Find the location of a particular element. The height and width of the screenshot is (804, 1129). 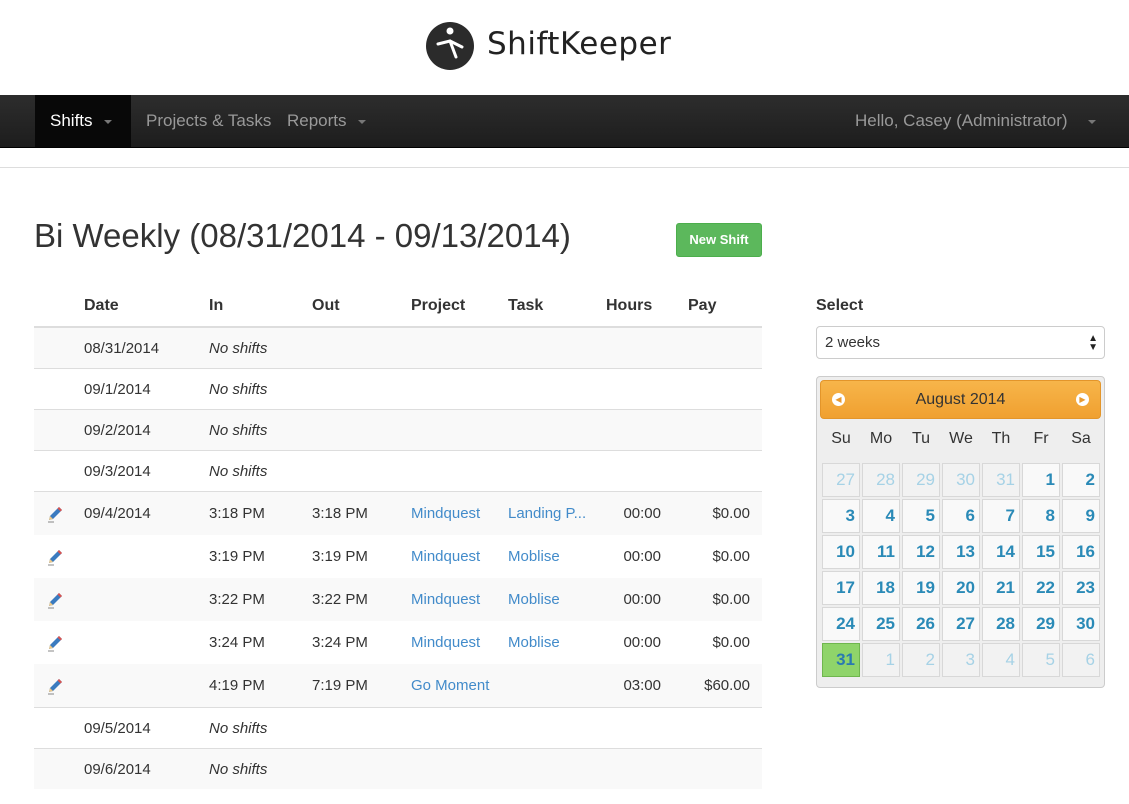

weekday-label: Fr is located at coordinates (1041, 438).